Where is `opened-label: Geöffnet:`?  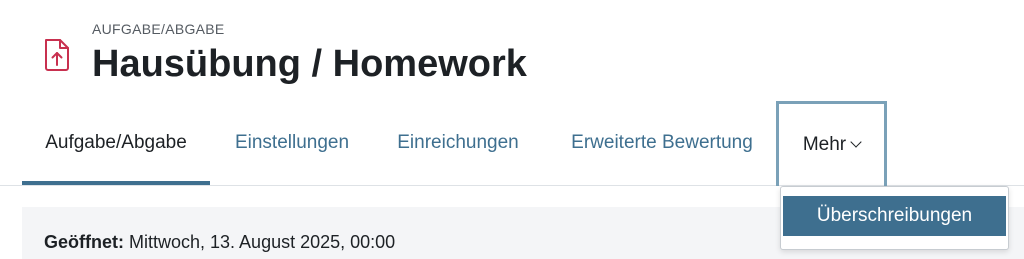
opened-label: Geöffnet: is located at coordinates (84, 242).